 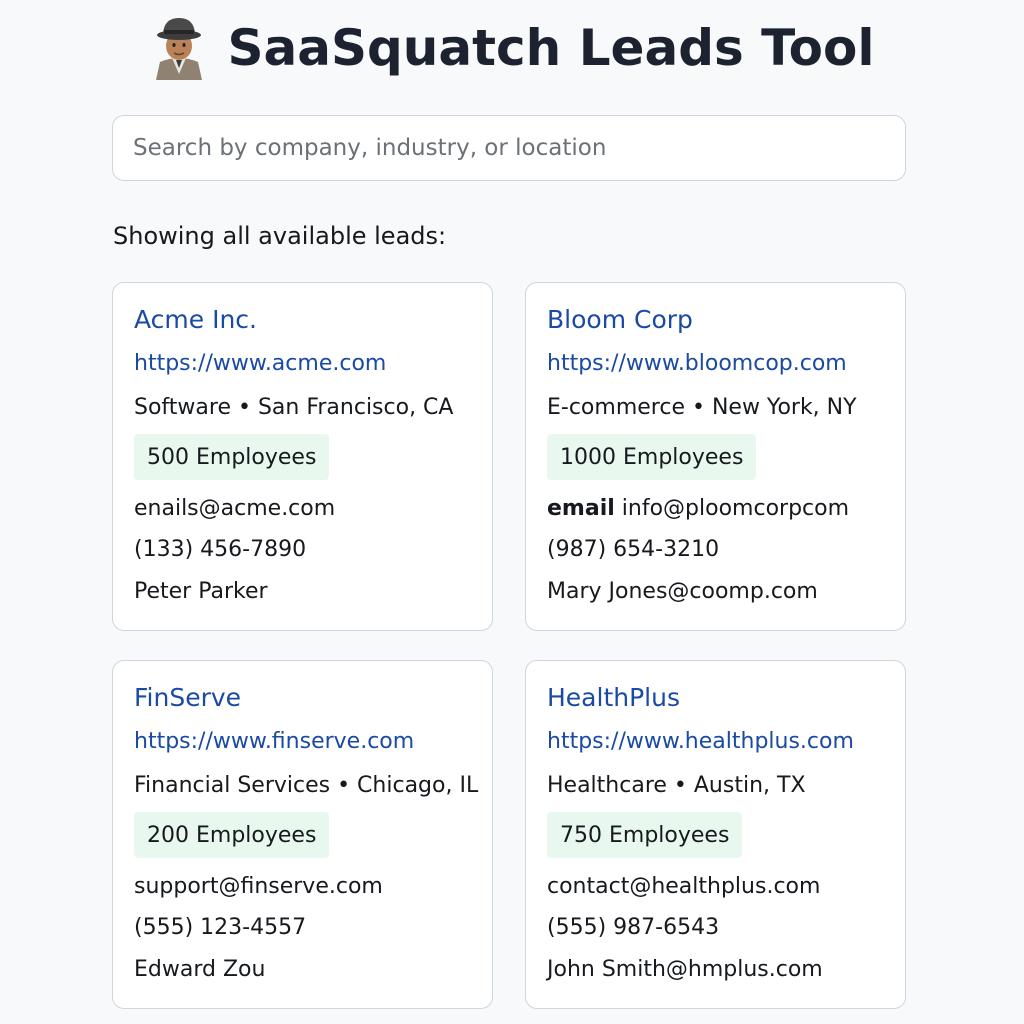 I want to click on phone-number: (555) 987-6543, so click(x=633, y=927).